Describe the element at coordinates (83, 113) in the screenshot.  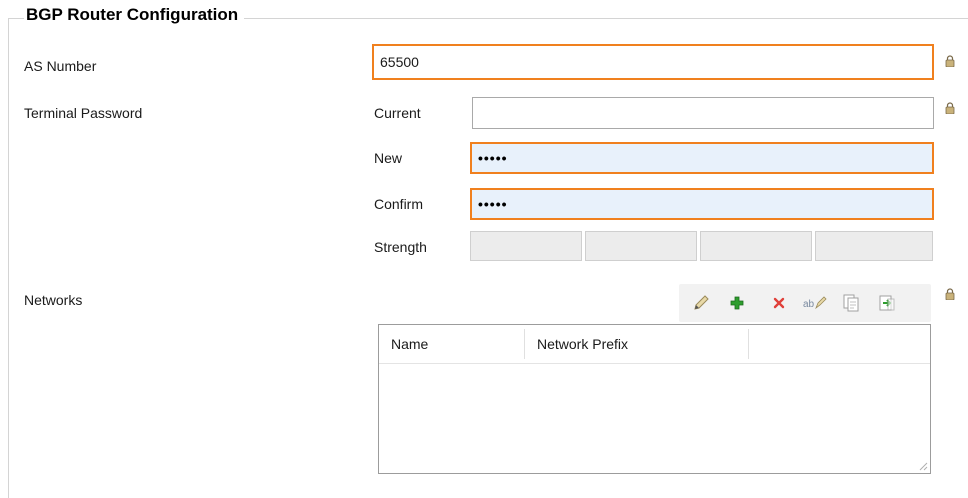
I see `terminal-password-label: Terminal Password` at that location.